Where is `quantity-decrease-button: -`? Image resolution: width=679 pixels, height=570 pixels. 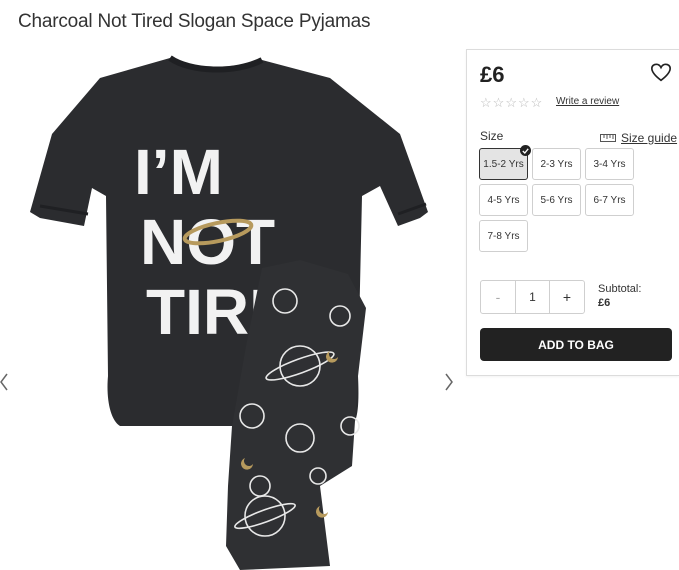 quantity-decrease-button: - is located at coordinates (498, 297).